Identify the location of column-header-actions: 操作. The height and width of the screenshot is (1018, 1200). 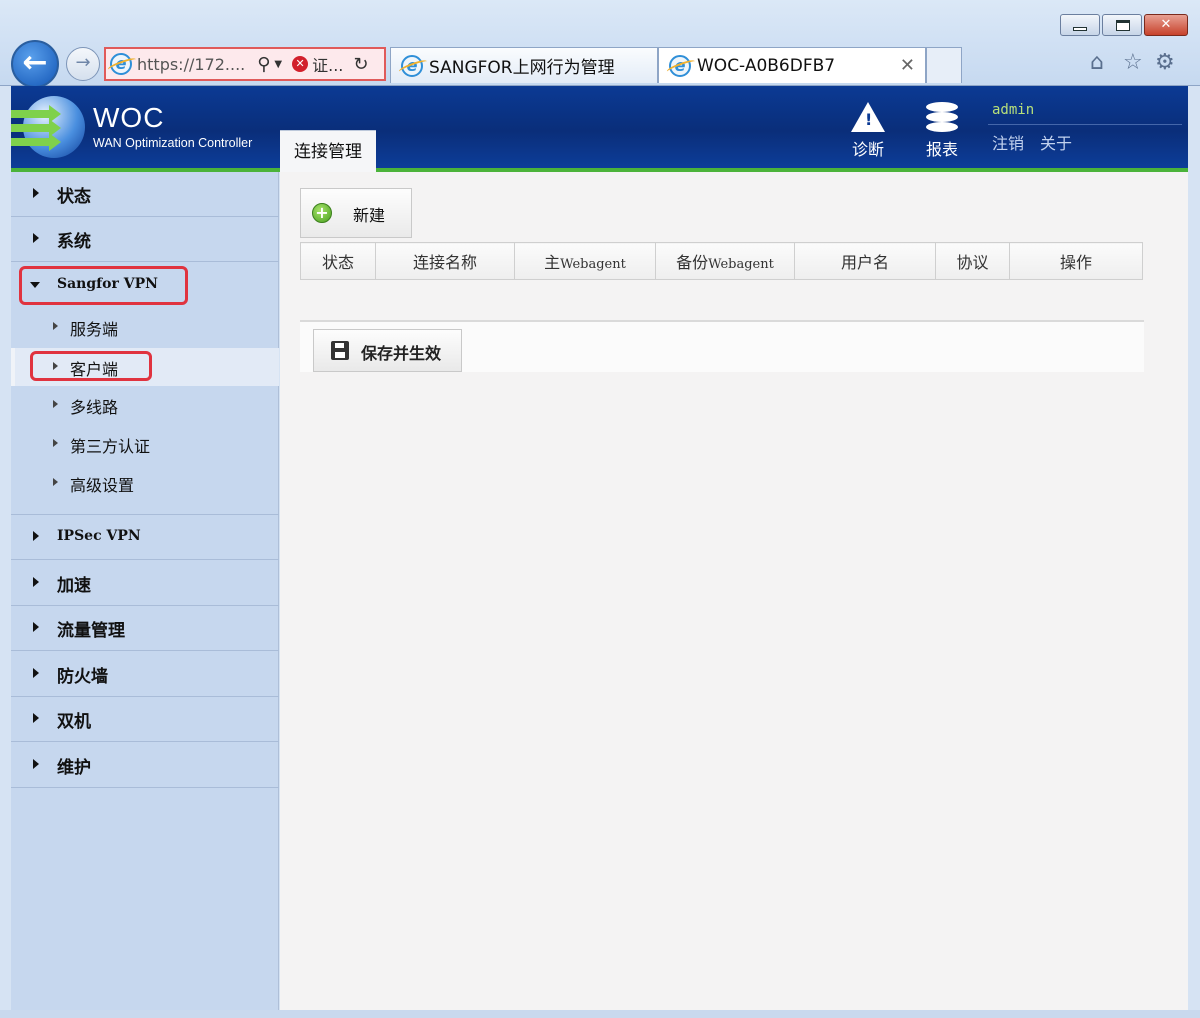
(1076, 261).